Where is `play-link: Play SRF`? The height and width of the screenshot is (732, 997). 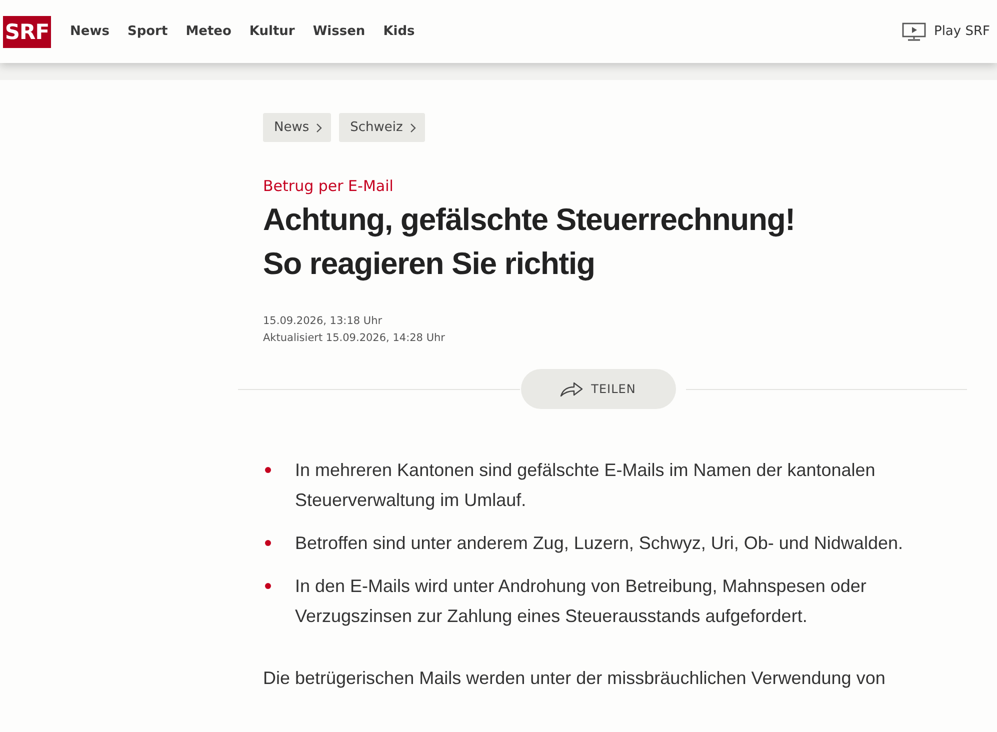
play-link: Play SRF is located at coordinates (946, 32).